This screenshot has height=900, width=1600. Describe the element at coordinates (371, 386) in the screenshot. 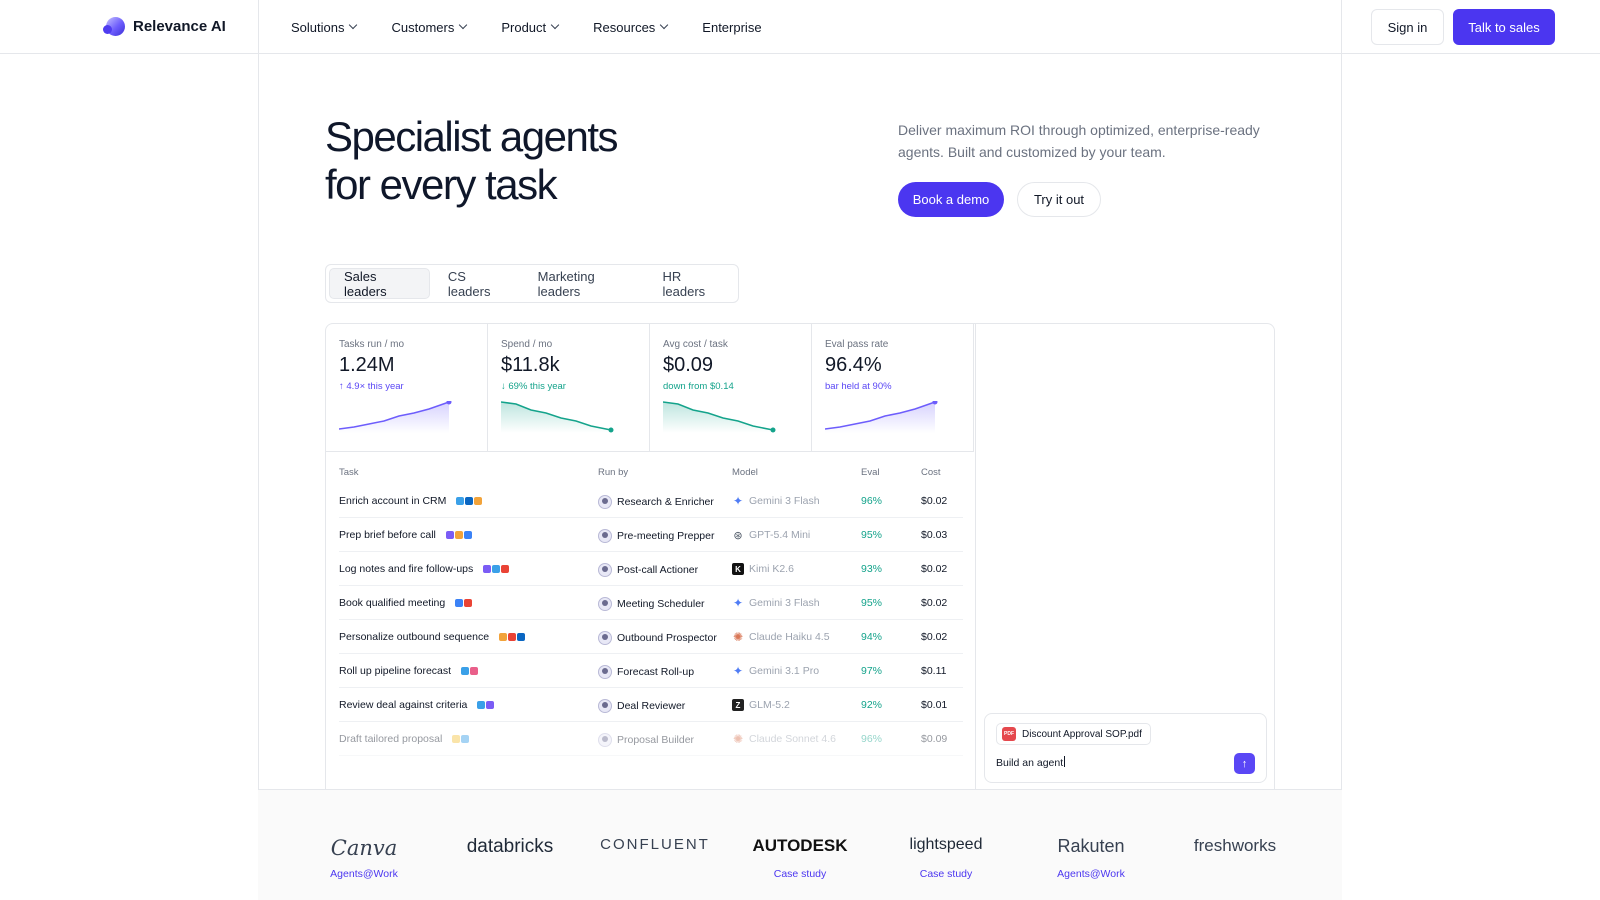

I see `metric-delta: ↑ 4.9× this year` at that location.